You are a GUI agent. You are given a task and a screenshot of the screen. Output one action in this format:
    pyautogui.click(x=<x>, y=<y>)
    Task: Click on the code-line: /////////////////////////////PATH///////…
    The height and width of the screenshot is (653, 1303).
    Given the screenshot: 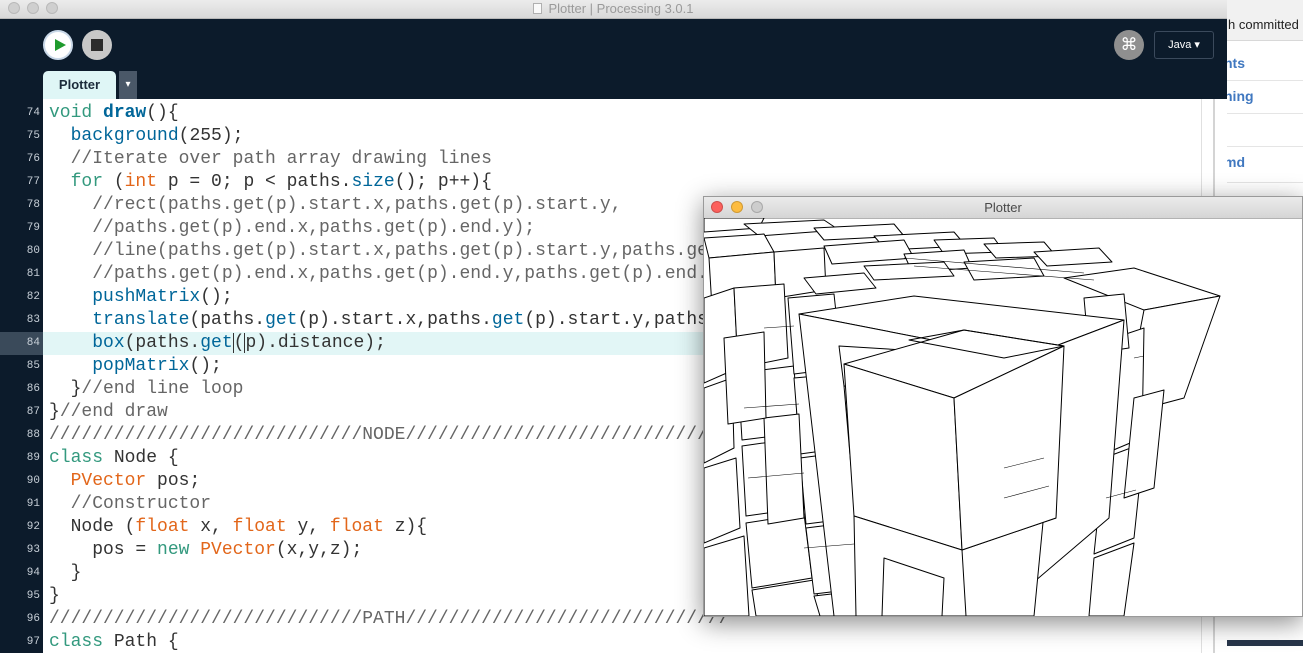 What is the action you would take?
    pyautogui.click(x=389, y=619)
    